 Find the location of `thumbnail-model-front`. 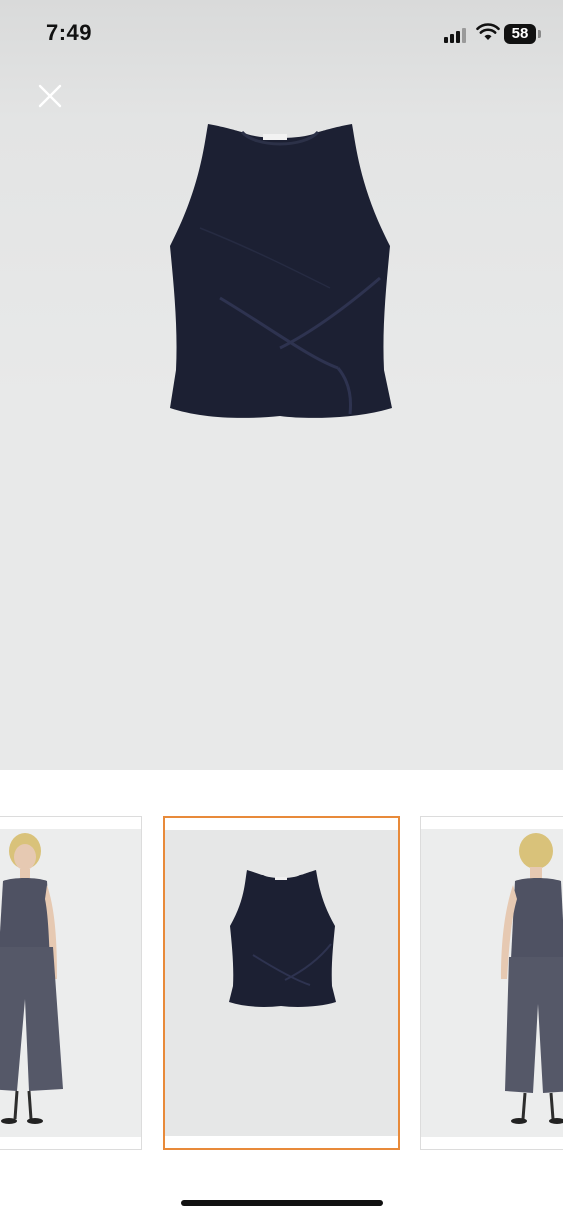

thumbnail-model-front is located at coordinates (71, 983).